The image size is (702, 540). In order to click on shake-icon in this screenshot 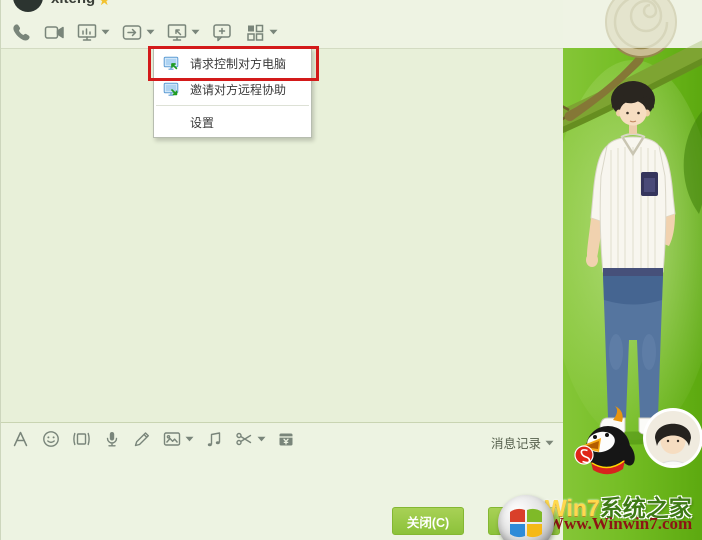, I will do `click(81, 439)`.